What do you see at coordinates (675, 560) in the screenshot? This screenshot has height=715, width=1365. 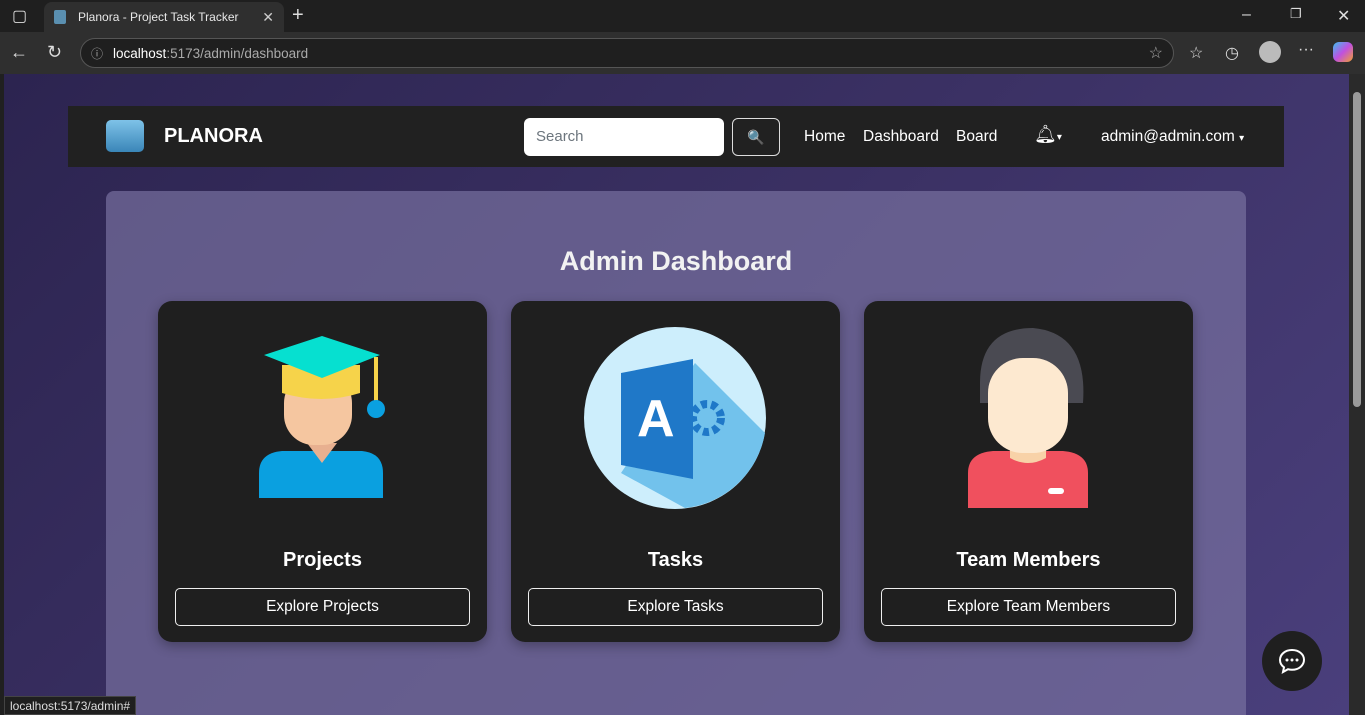 I see `card-title: Tasks` at bounding box center [675, 560].